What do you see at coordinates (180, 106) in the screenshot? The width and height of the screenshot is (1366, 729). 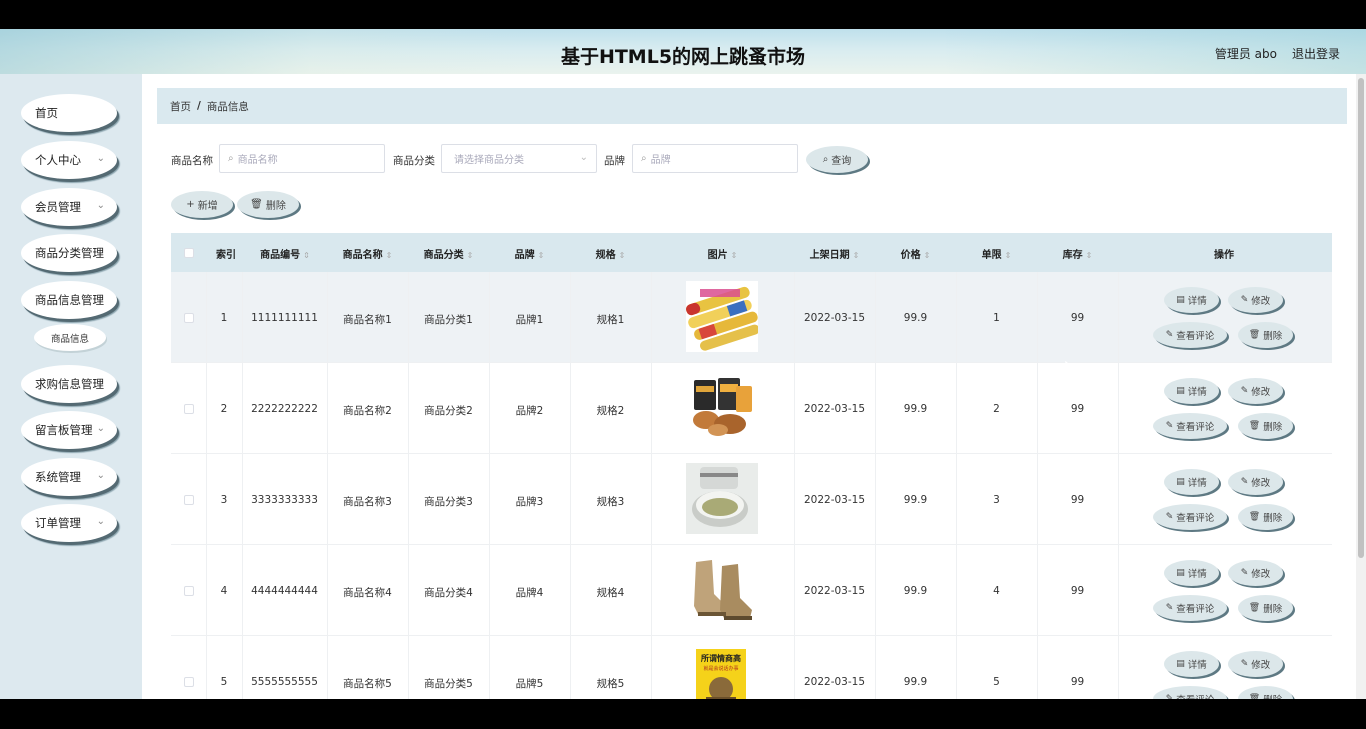 I see `breadcrumb-home: 首页` at bounding box center [180, 106].